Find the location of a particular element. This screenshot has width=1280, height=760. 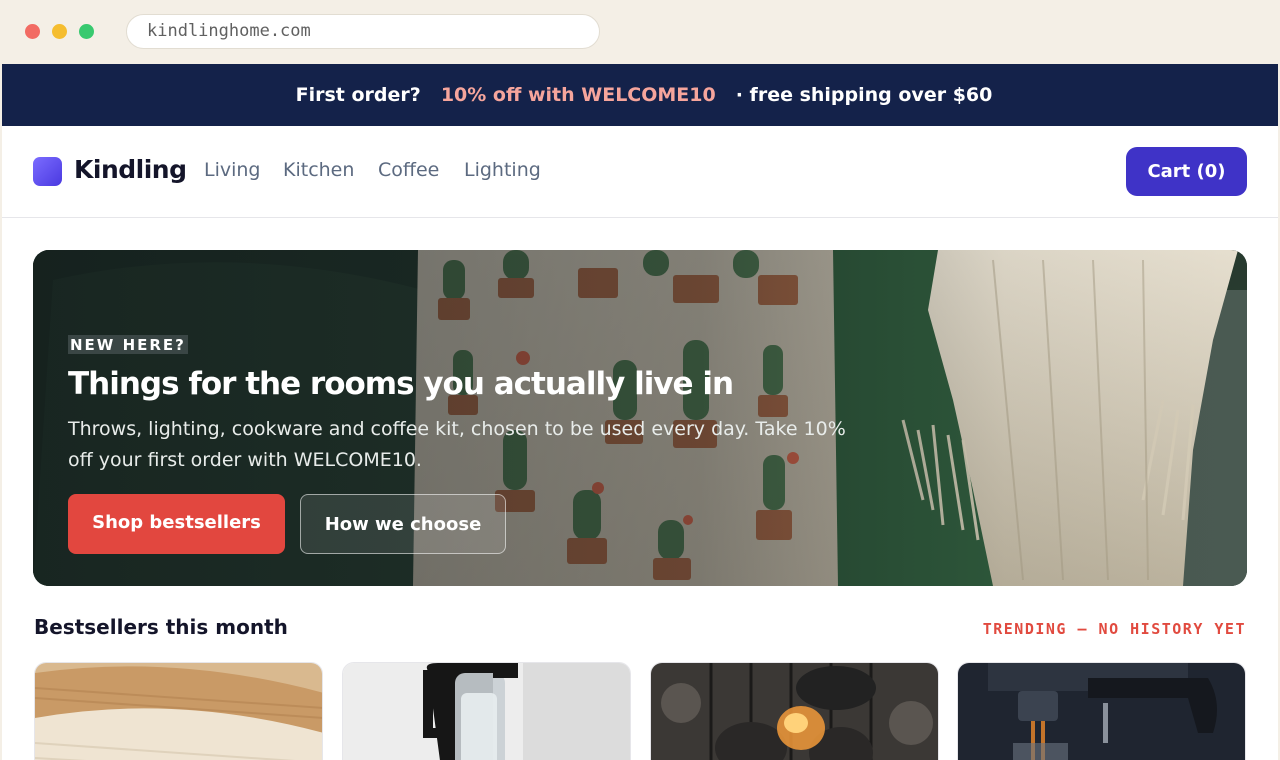

browser-chrome: kindlinghome.com is located at coordinates (640, 32).